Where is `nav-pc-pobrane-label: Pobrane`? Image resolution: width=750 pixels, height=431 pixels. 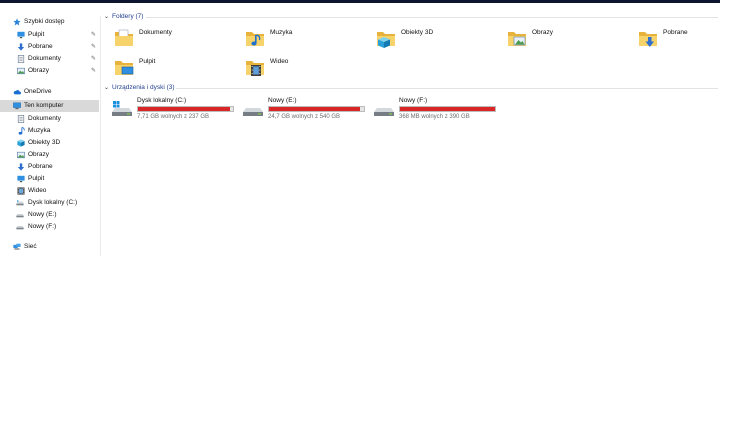
nav-pc-pobrane-label: Pobrane is located at coordinates (40, 166).